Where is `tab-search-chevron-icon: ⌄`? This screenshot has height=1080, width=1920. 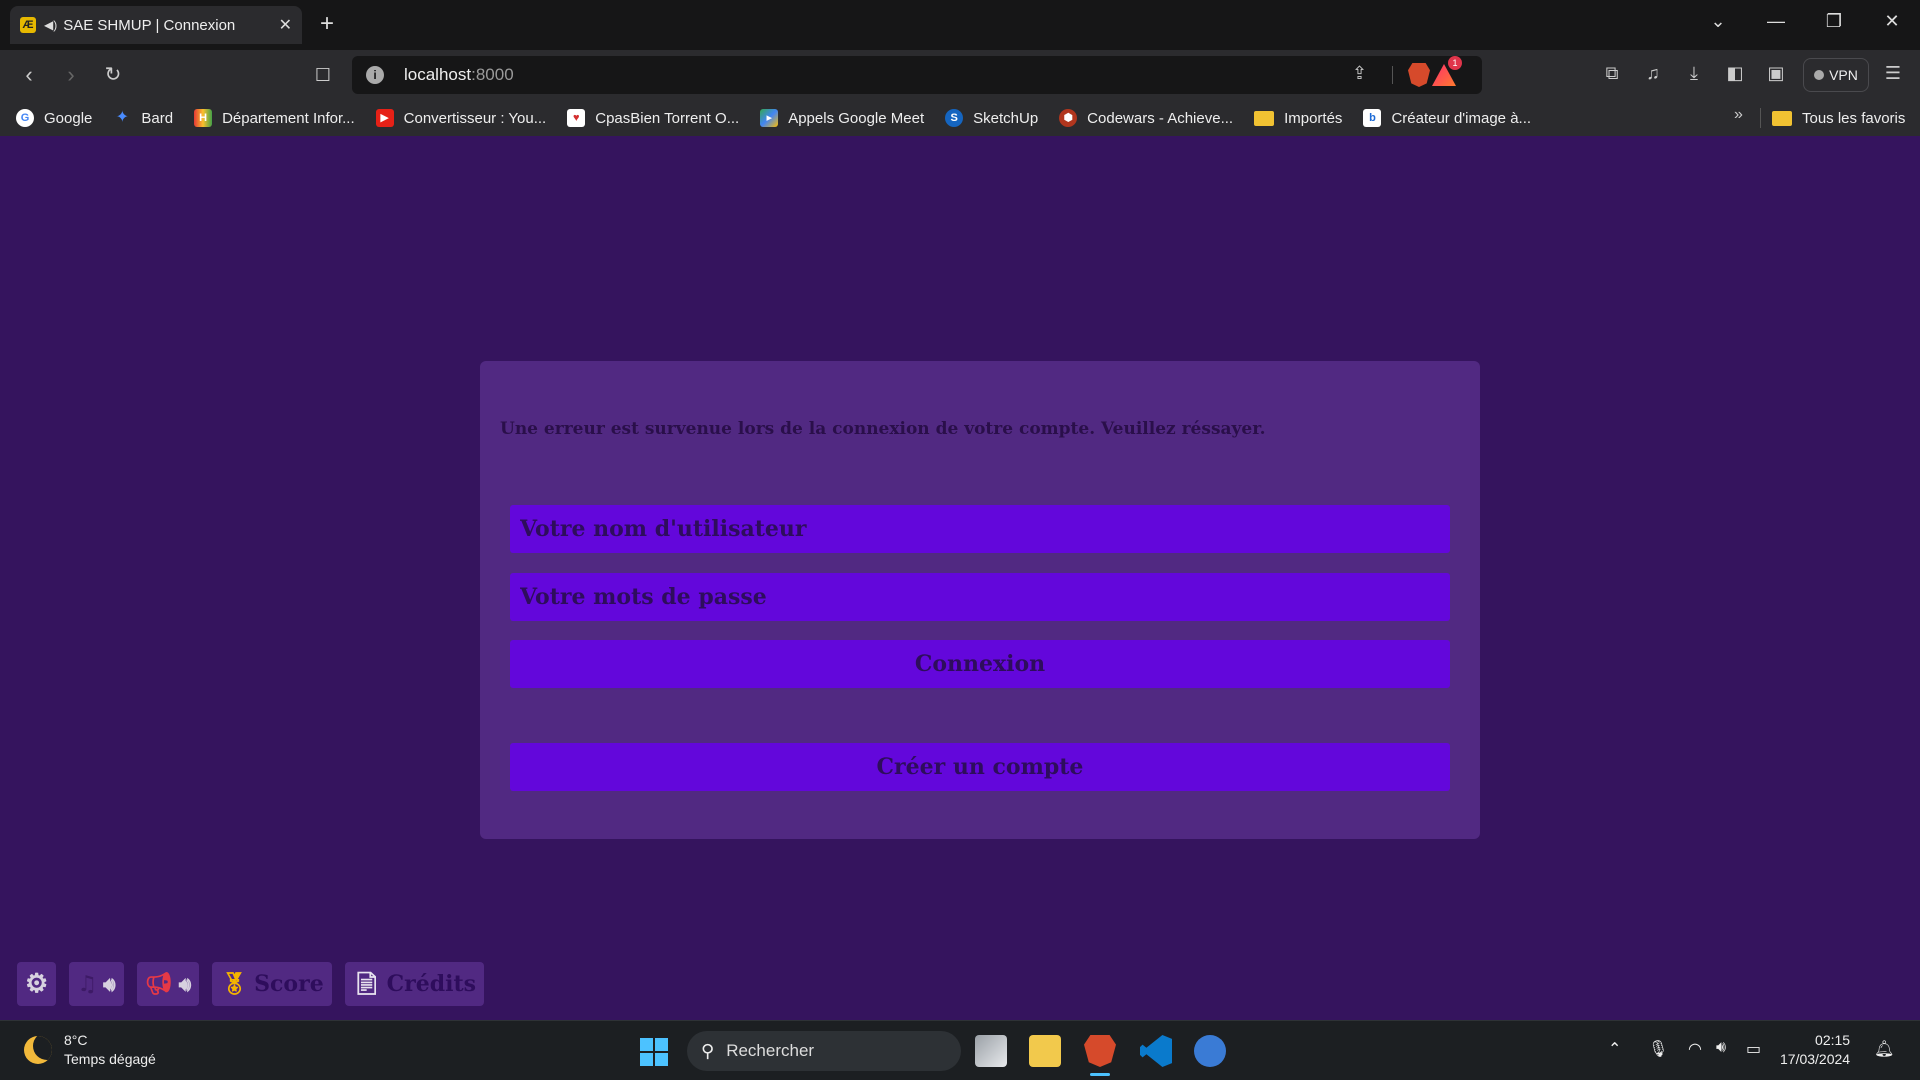 tab-search-chevron-icon: ⌄ is located at coordinates (1718, 21).